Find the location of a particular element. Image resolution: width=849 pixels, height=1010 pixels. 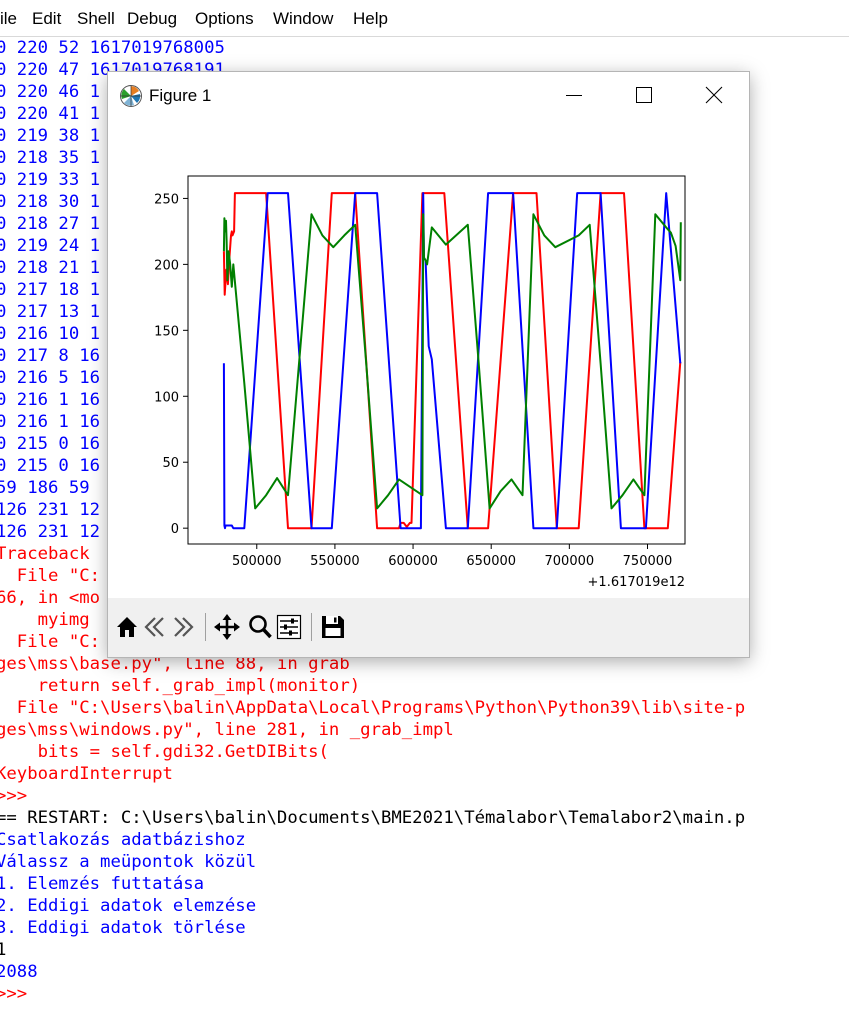

menu-file: ile is located at coordinates (8, 19).